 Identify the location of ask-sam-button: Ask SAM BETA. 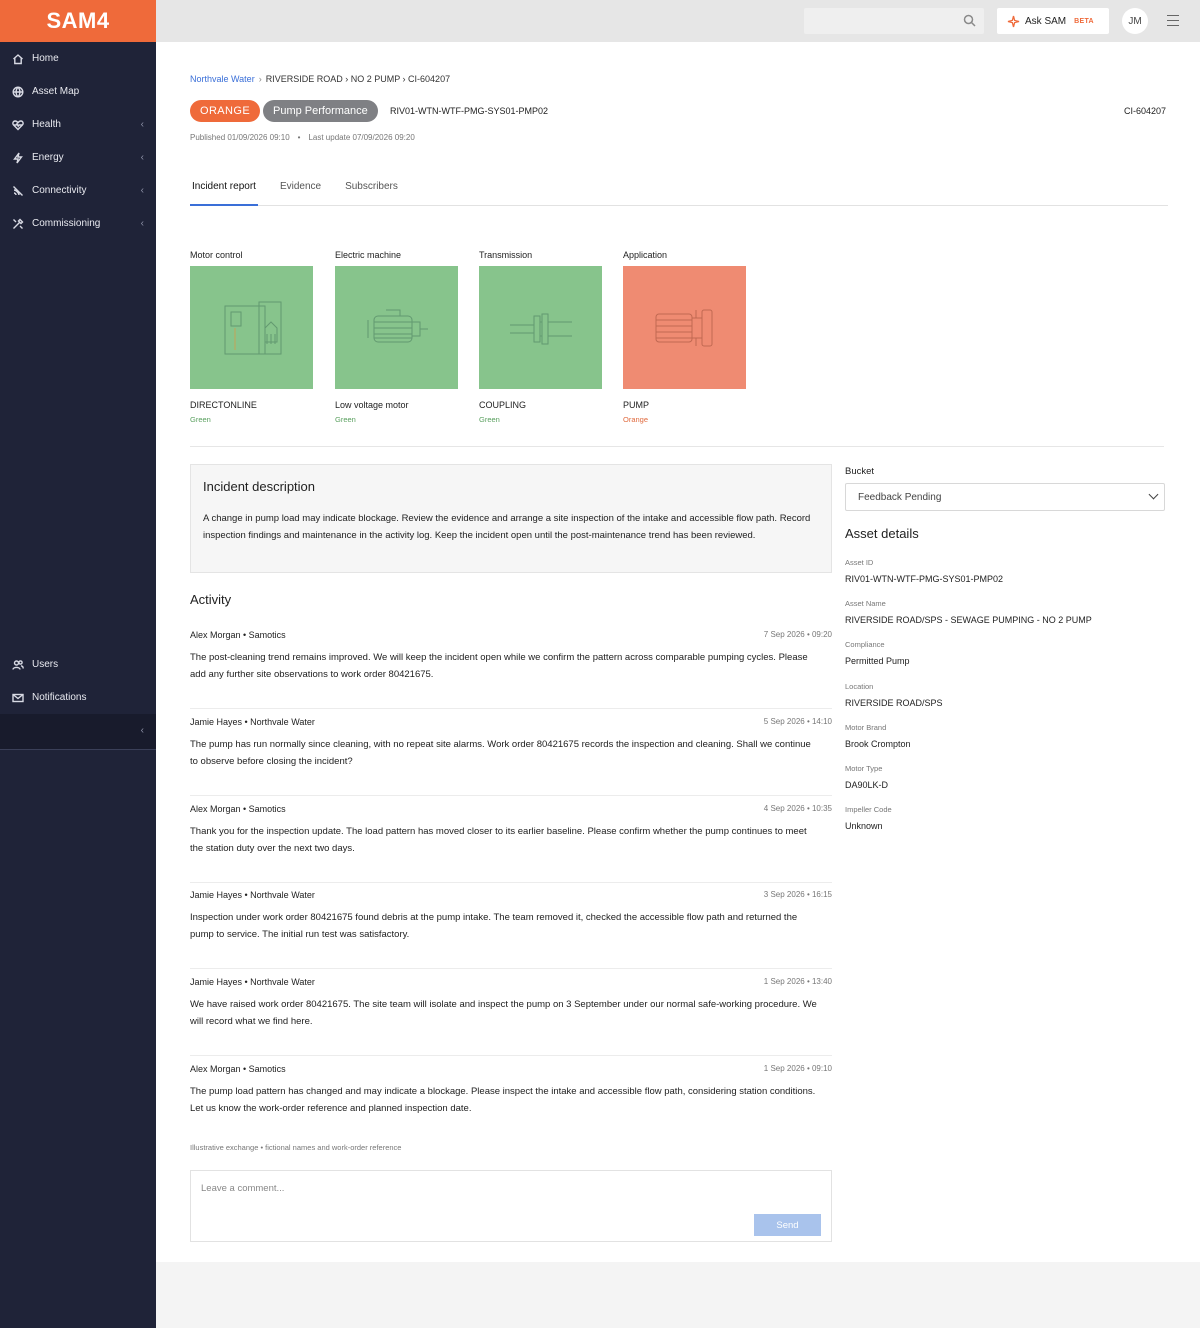
(1053, 21).